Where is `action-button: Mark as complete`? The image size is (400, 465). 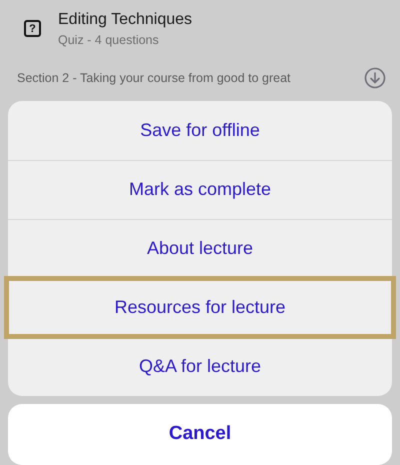
action-button: Mark as complete is located at coordinates (200, 189).